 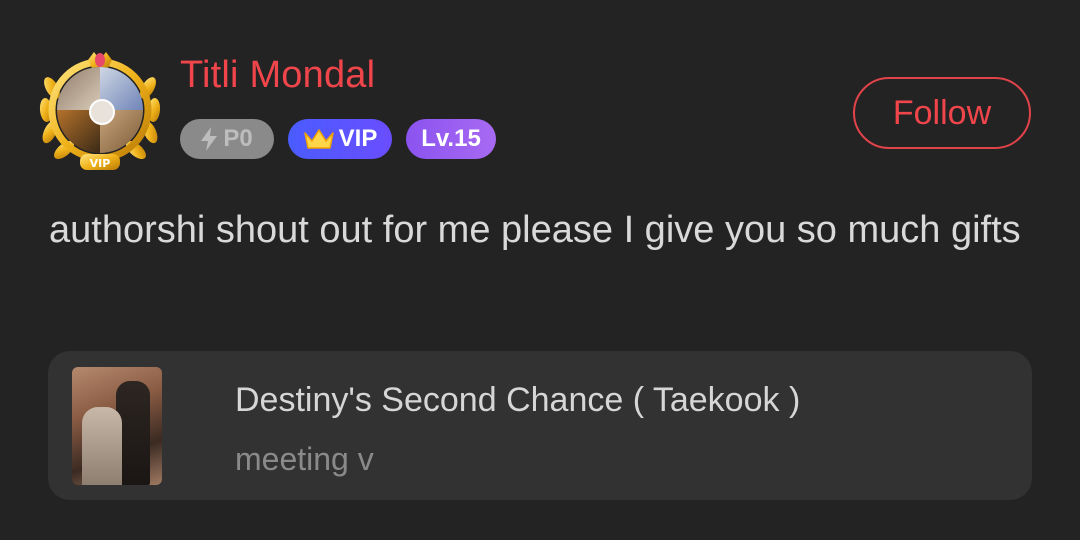 I want to click on user-avatar: VIP, so click(x=100, y=110).